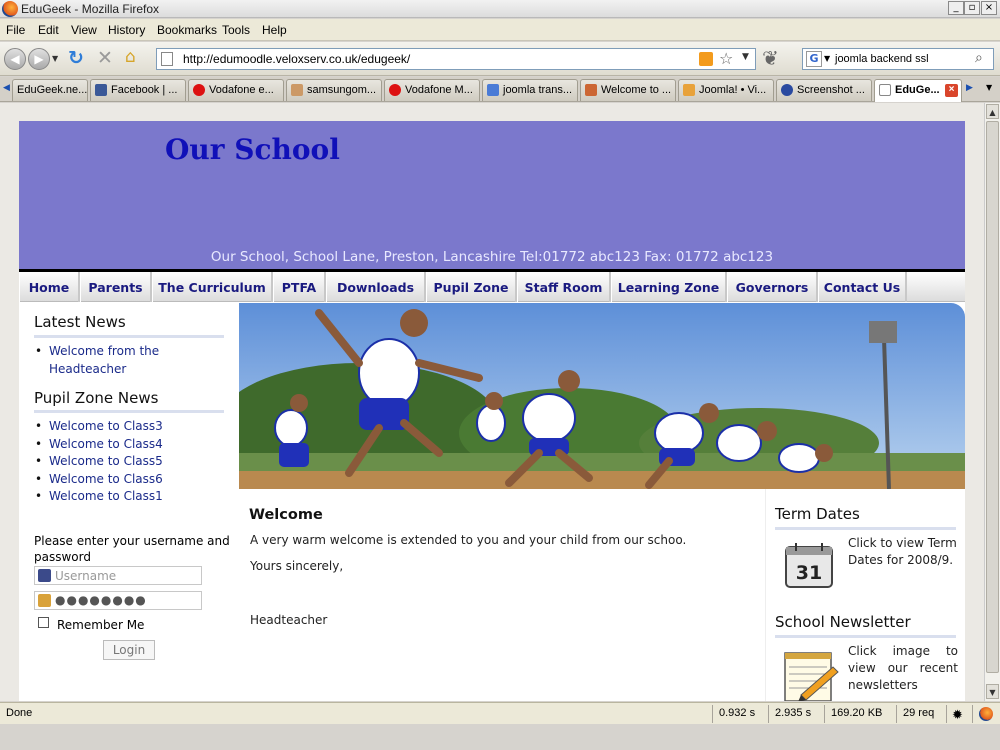 The height and width of the screenshot is (750, 1000). What do you see at coordinates (564, 287) in the screenshot?
I see `nav-staff-room: Staff Room` at bounding box center [564, 287].